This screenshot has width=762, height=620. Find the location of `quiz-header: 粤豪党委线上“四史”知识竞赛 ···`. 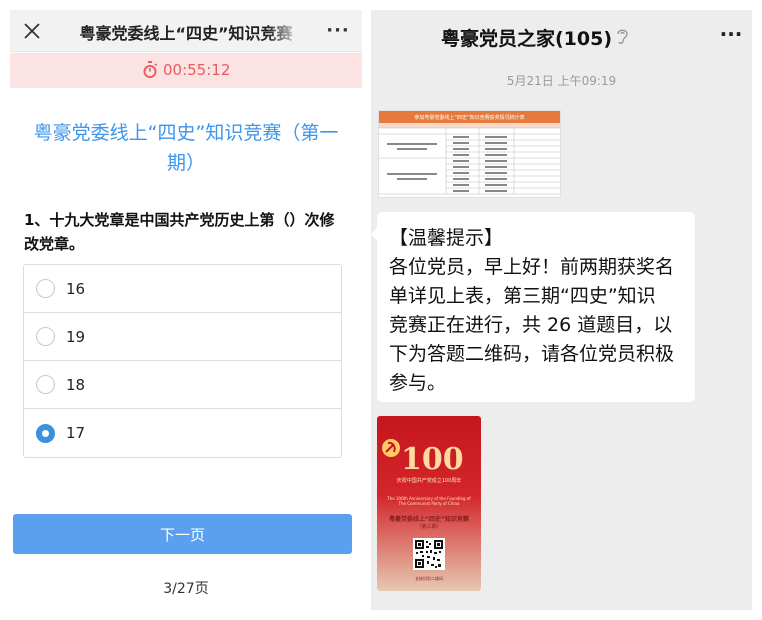

quiz-header: 粤豪党委线上“四史”知识竞赛 ··· is located at coordinates (186, 31).